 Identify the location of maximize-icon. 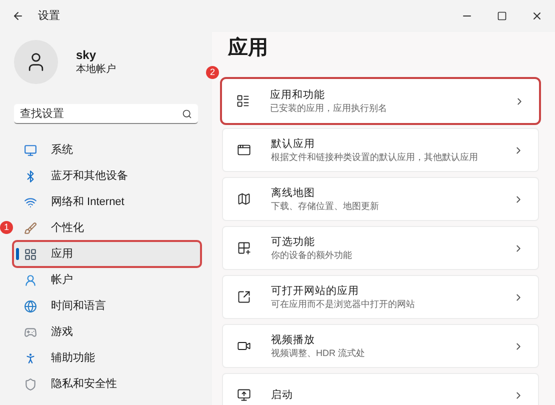
(502, 16).